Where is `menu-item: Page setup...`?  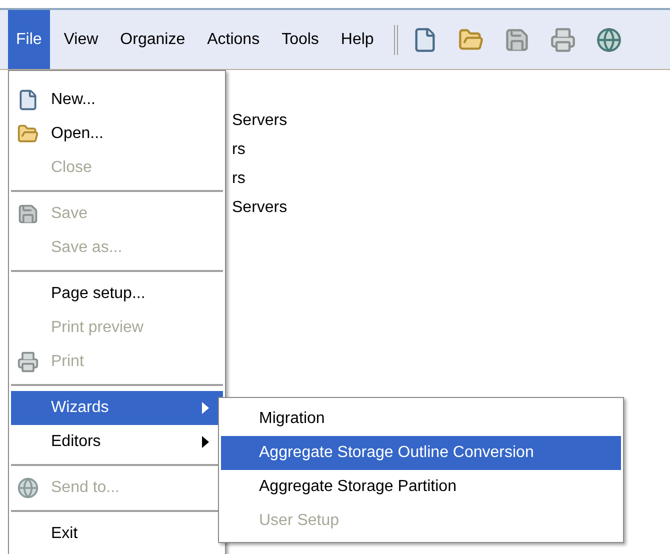 menu-item: Page setup... is located at coordinates (117, 294).